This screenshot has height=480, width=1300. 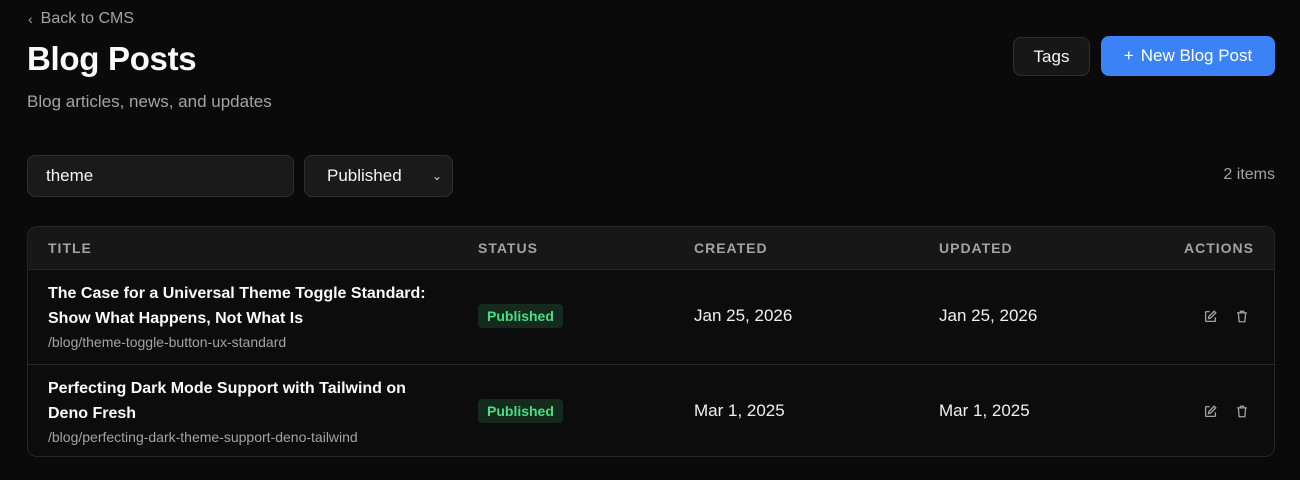 What do you see at coordinates (739, 410) in the screenshot?
I see `created-date: Mar 1, 2025` at bounding box center [739, 410].